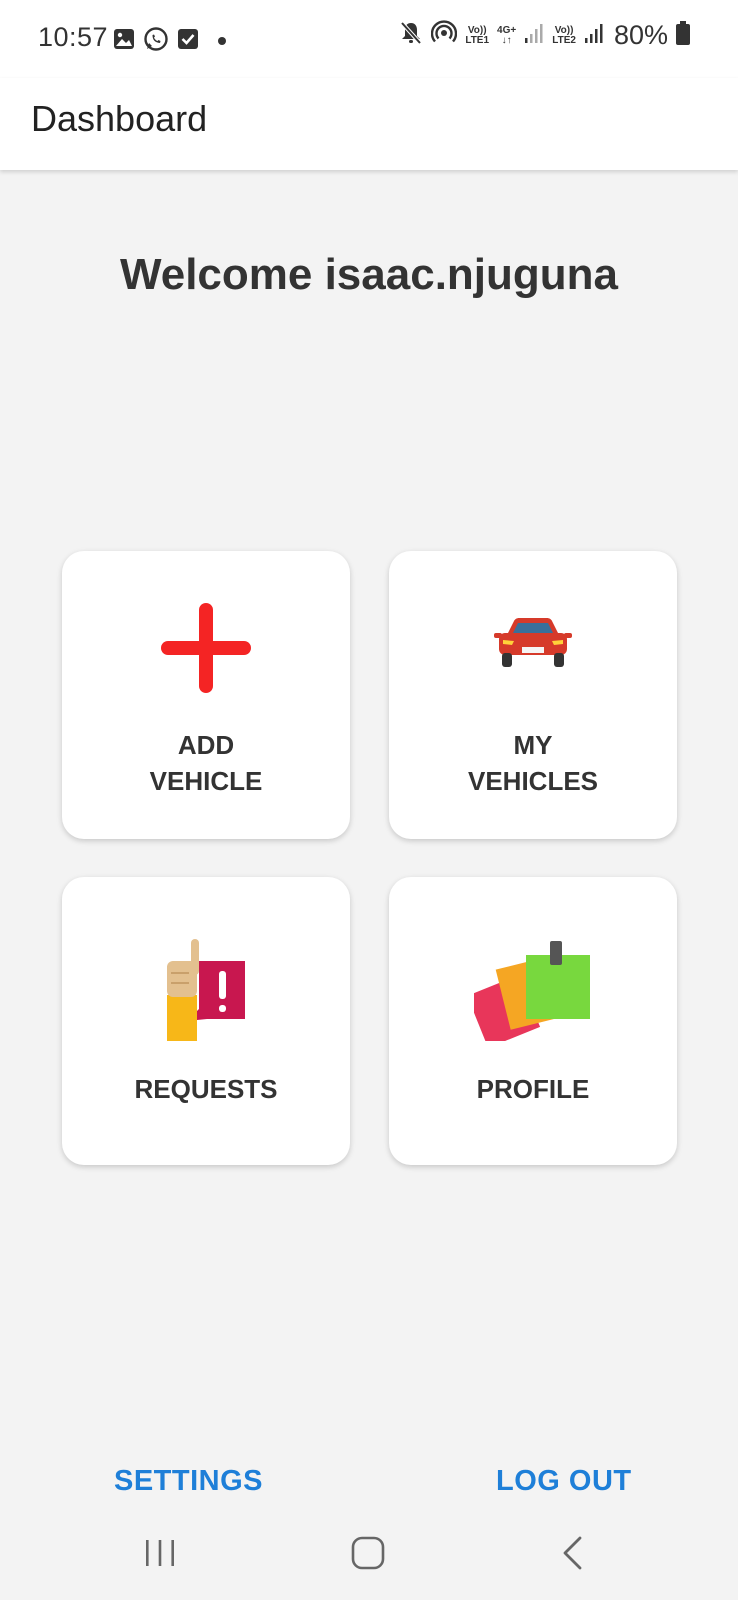 The width and height of the screenshot is (738, 1600). Describe the element at coordinates (507, 30) in the screenshot. I see `net-type-label: 4G+` at that location.